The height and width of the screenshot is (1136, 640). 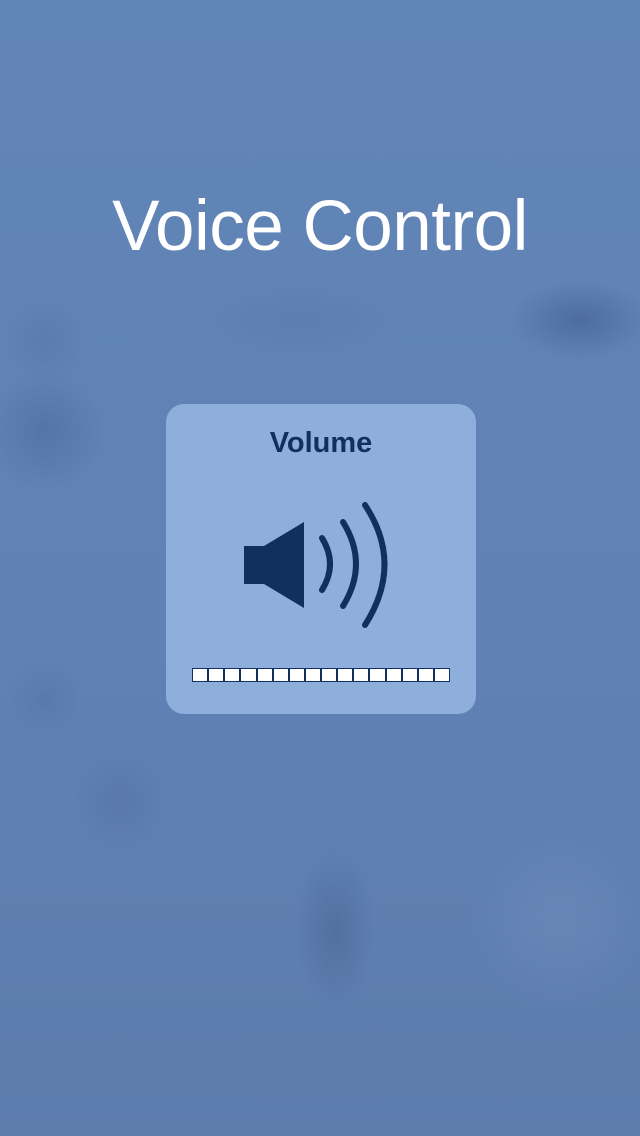 What do you see at coordinates (321, 559) in the screenshot?
I see `volume-hud: Volume` at bounding box center [321, 559].